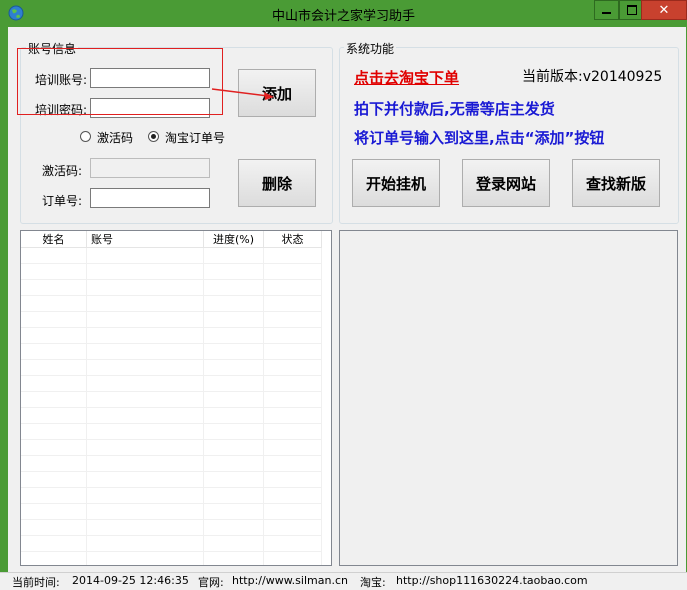  Describe the element at coordinates (592, 77) in the screenshot. I see `version-text: 当前版本:v20140925` at that location.